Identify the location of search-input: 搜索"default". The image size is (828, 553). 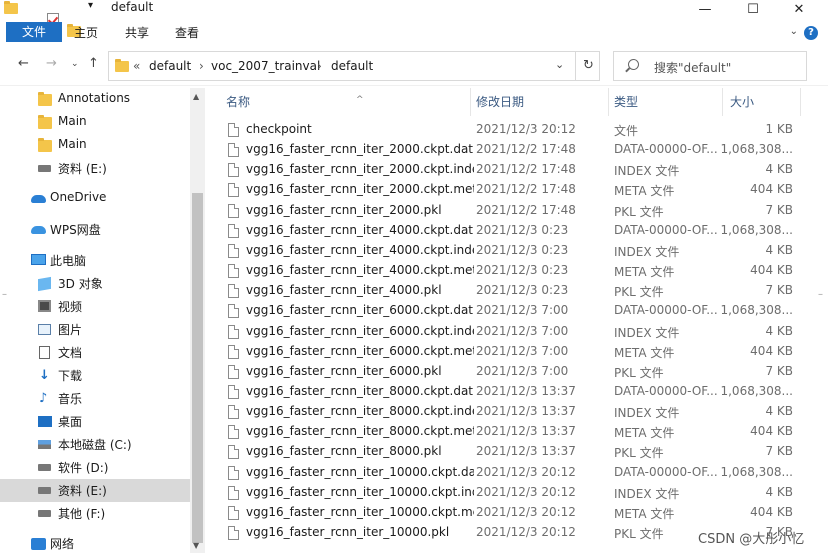
(710, 66).